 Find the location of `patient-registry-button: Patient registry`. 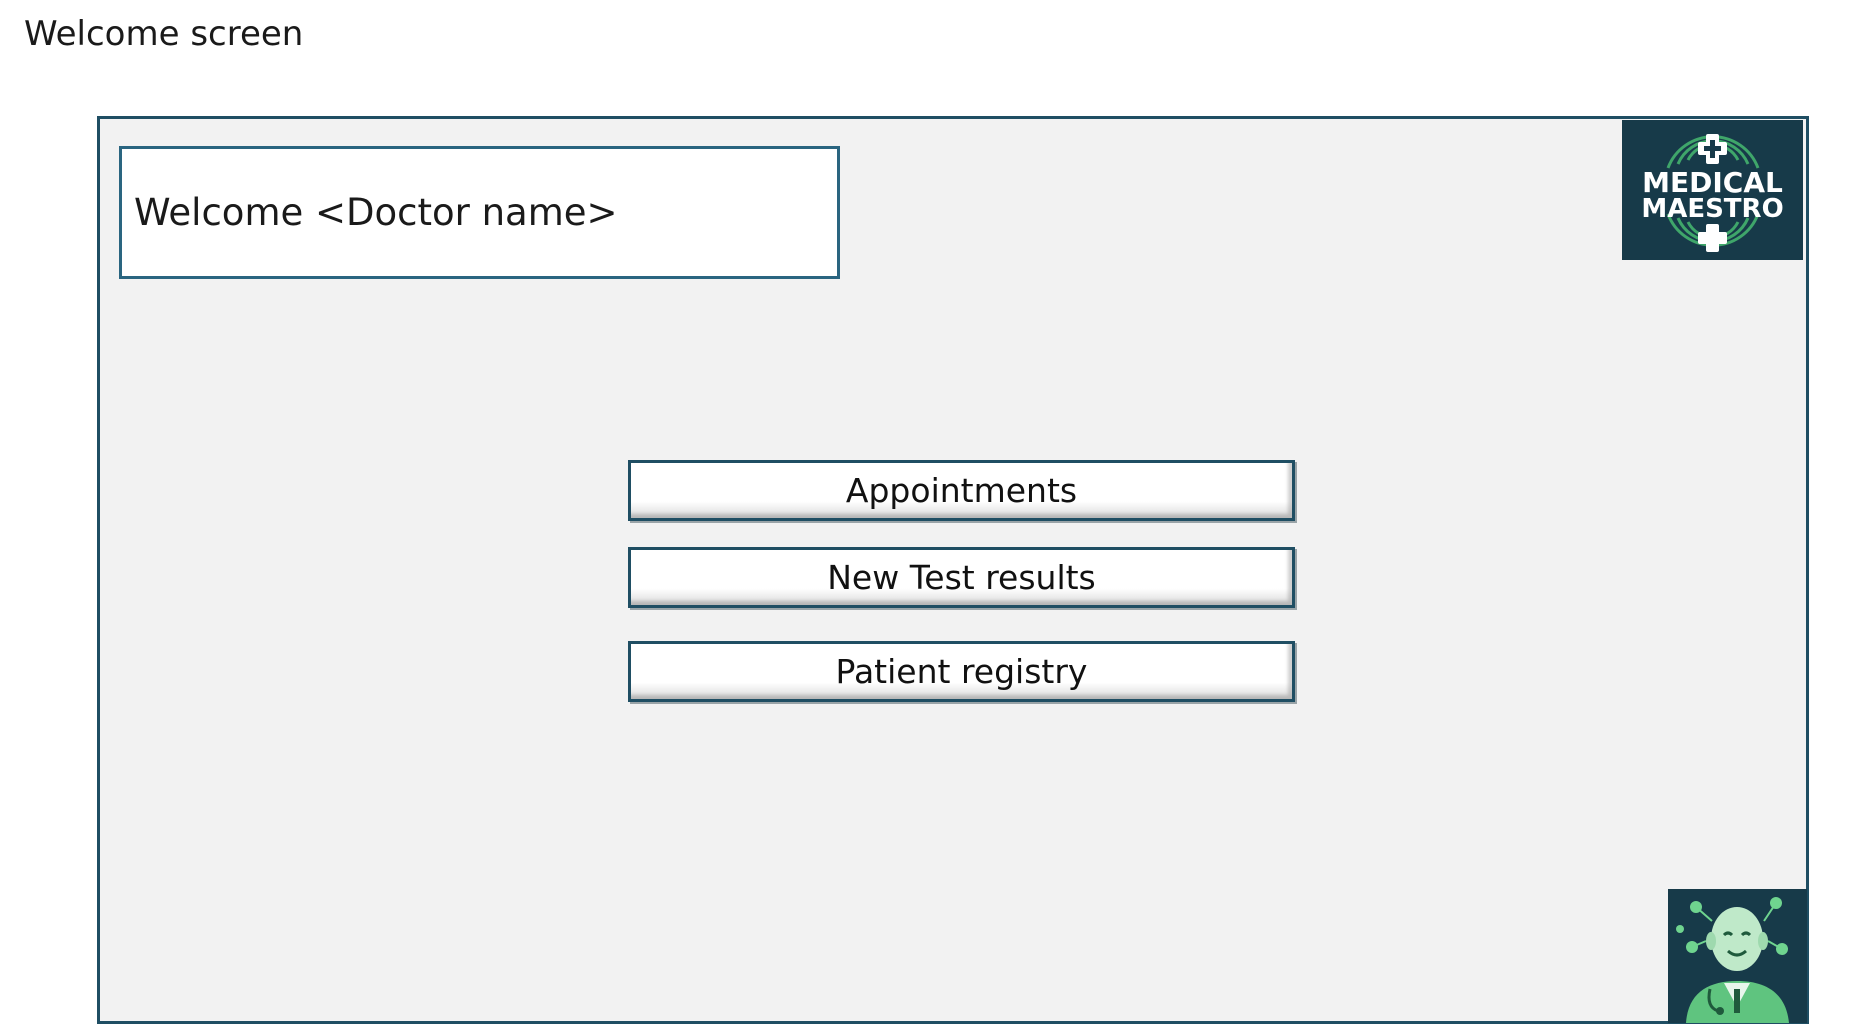

patient-registry-button: Patient registry is located at coordinates (961, 671).